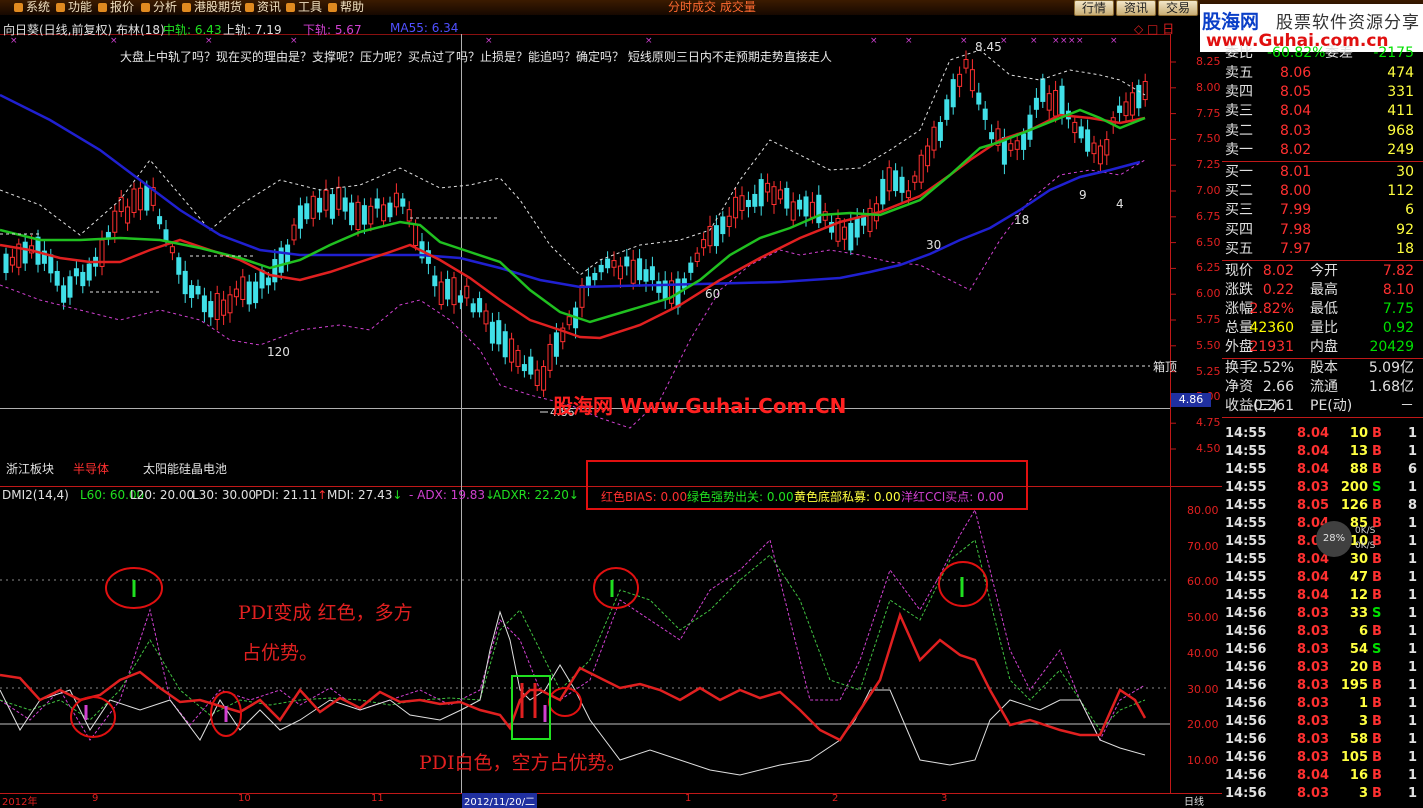 The height and width of the screenshot is (808, 1423). What do you see at coordinates (192, 30) in the screenshot?
I see `boll-mid-label: 中轨: 6.43` at bounding box center [192, 30].